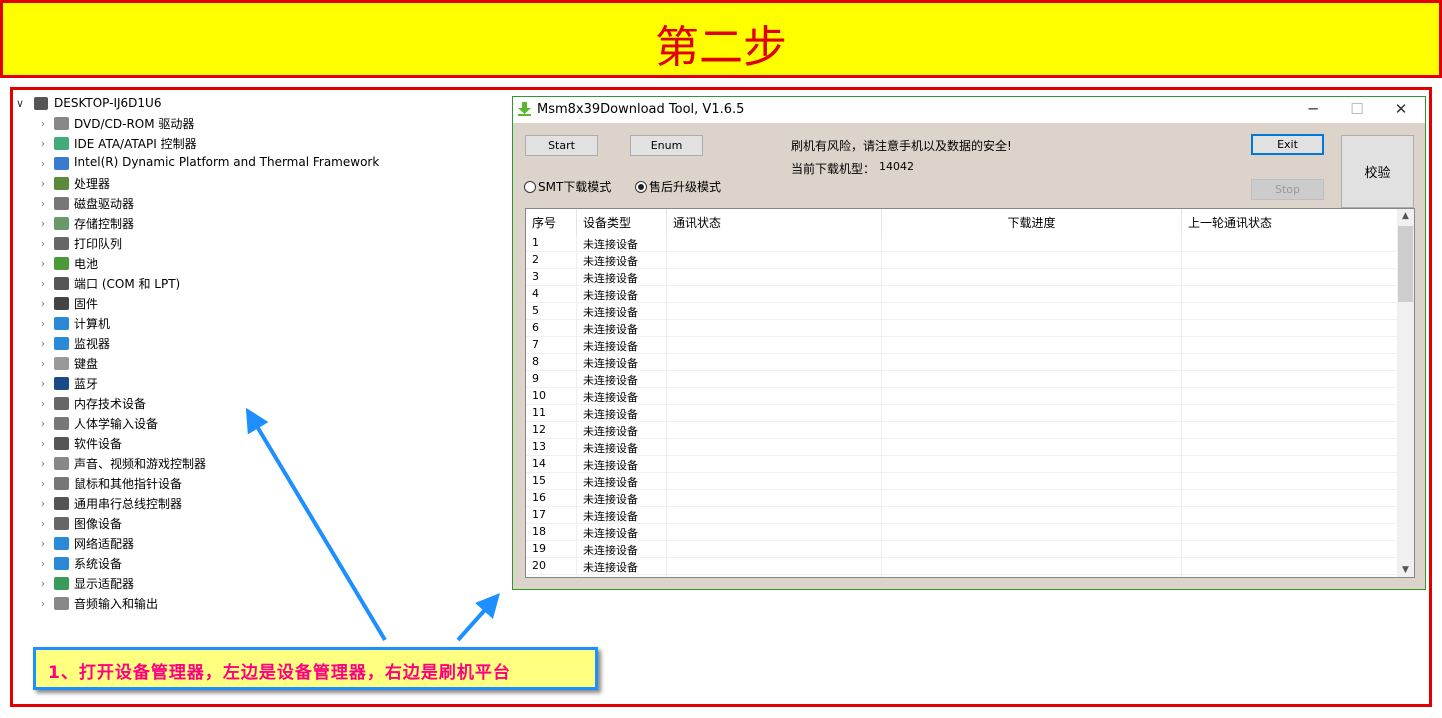  I want to click on arrow-to-flash-tool, so click(478, 617).